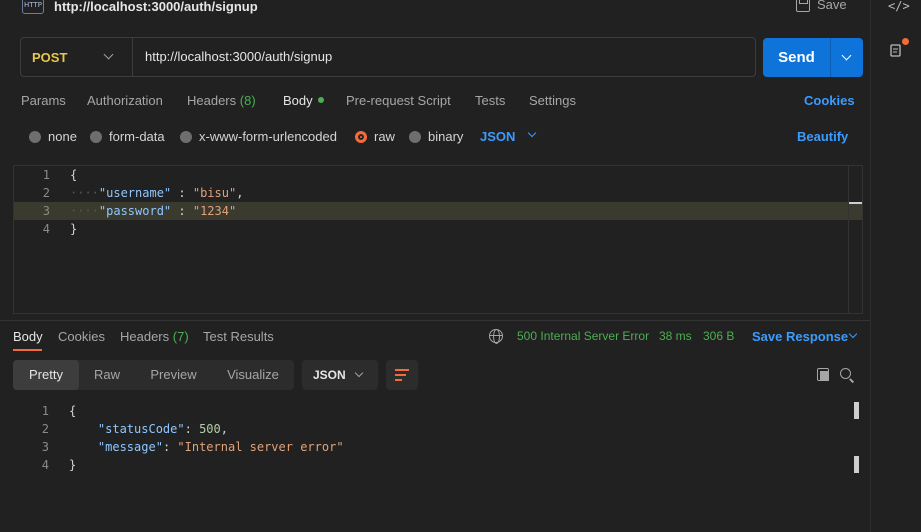  Describe the element at coordinates (107, 375) in the screenshot. I see `view-raw: Raw` at that location.